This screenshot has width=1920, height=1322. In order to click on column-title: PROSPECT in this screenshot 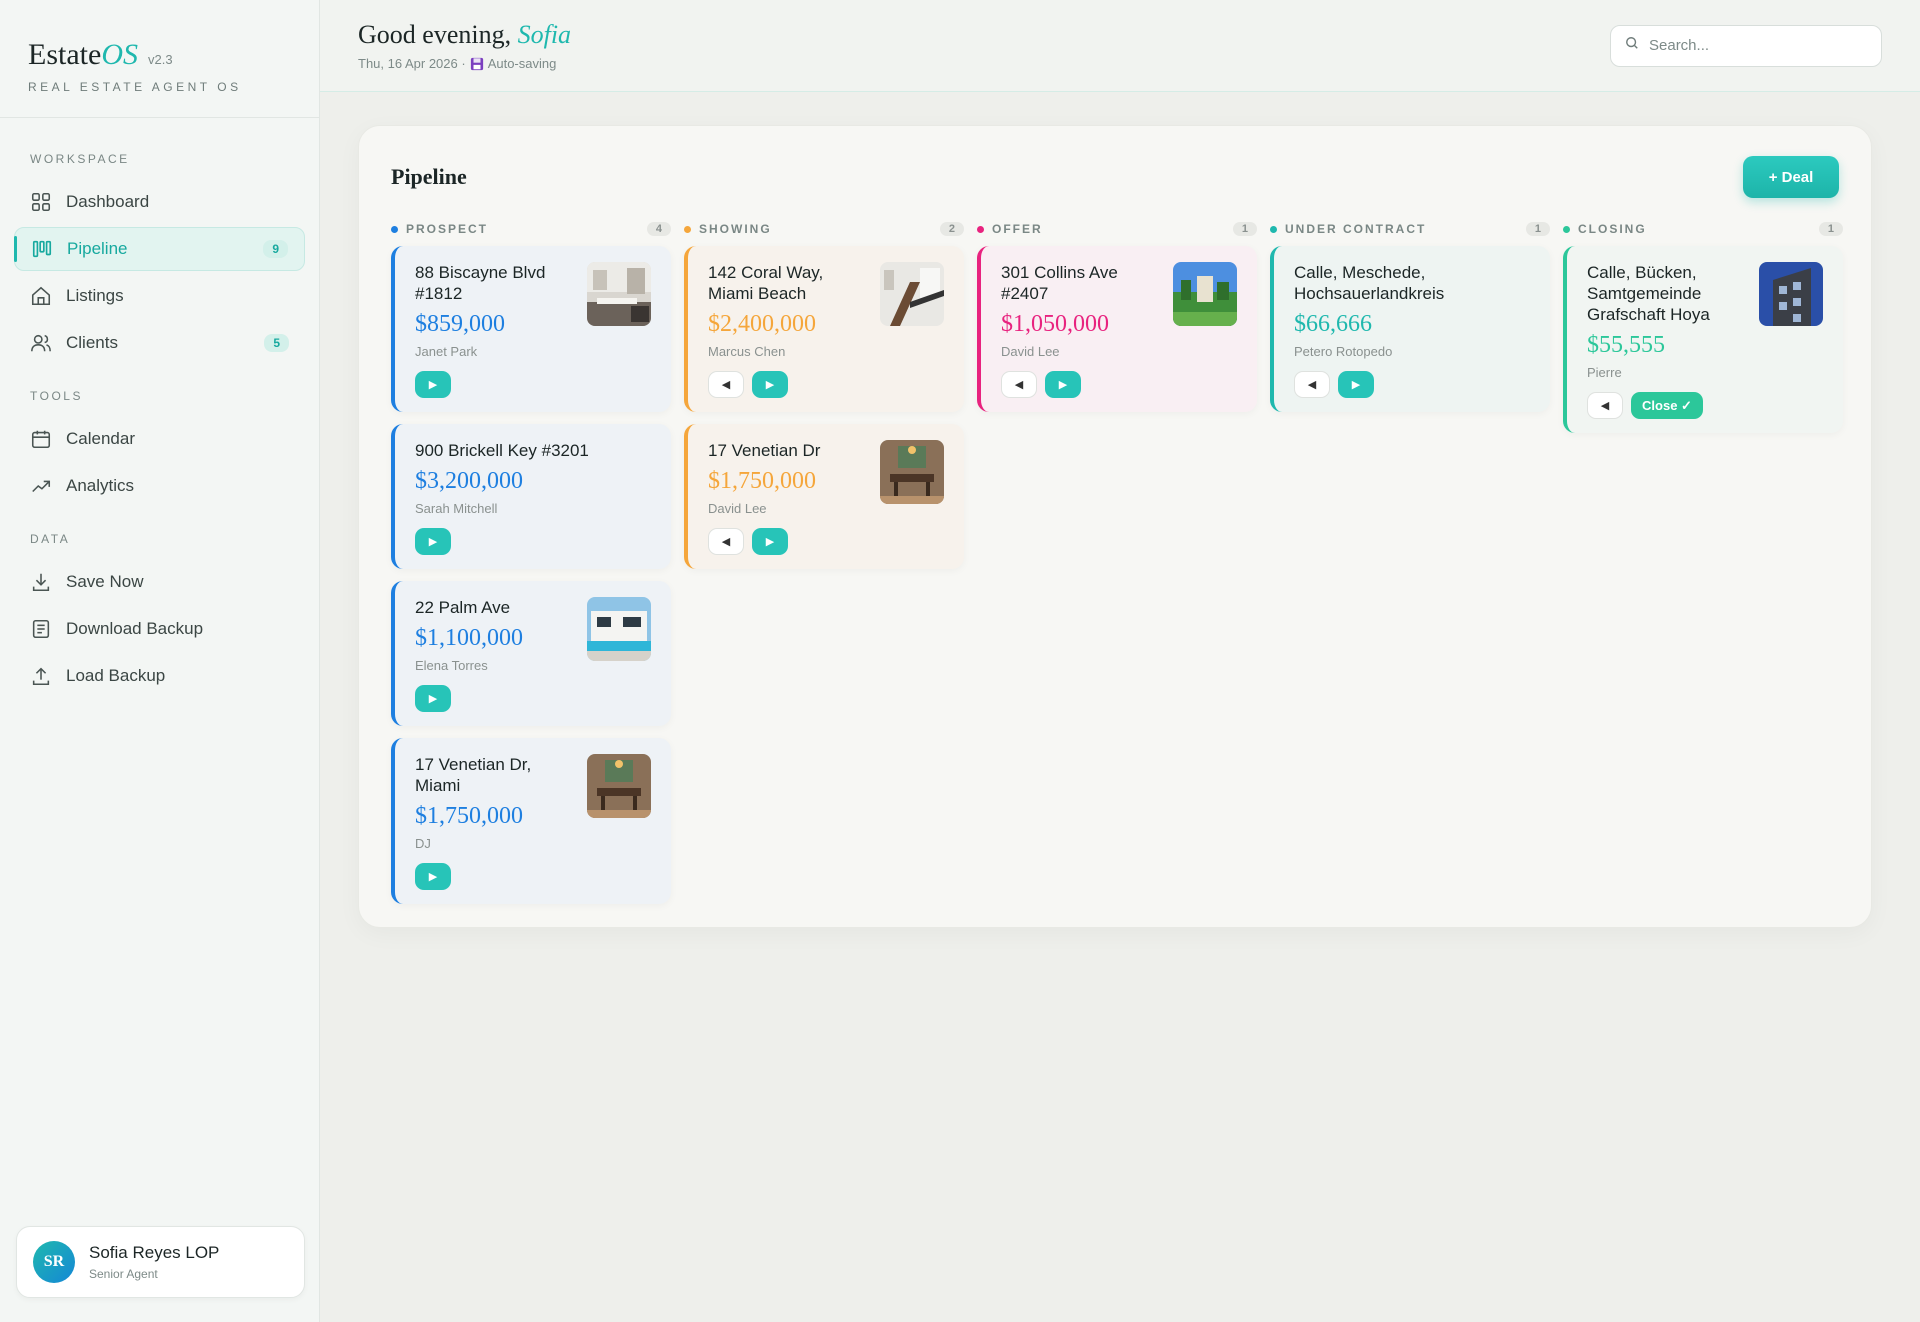, I will do `click(447, 229)`.